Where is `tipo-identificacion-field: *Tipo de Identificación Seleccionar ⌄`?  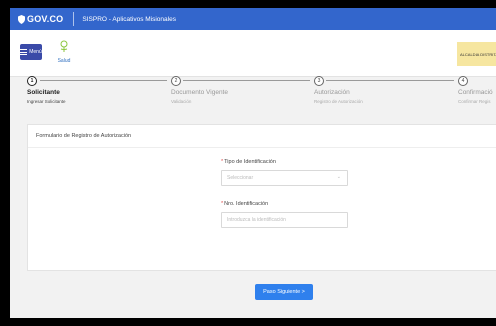 tipo-identificacion-field: *Tipo de Identificación Seleccionar ⌄ is located at coordinates (284, 172).